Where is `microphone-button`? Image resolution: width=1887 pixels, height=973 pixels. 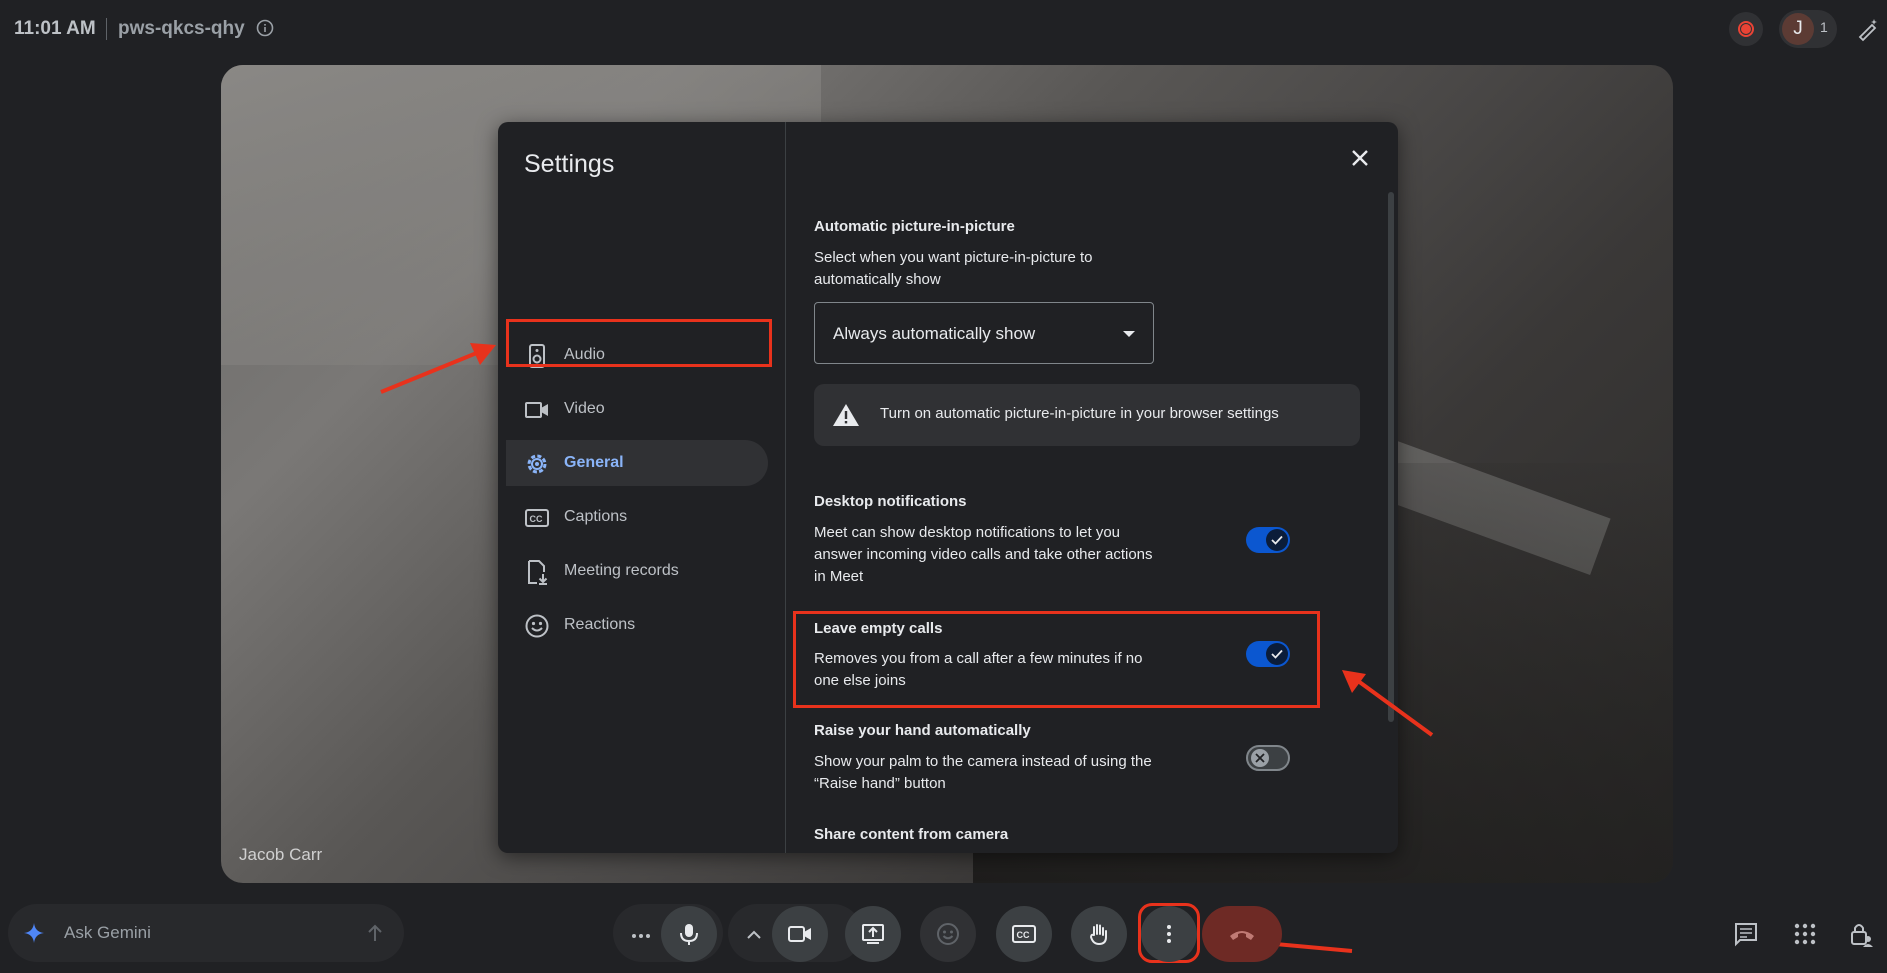 microphone-button is located at coordinates (689, 934).